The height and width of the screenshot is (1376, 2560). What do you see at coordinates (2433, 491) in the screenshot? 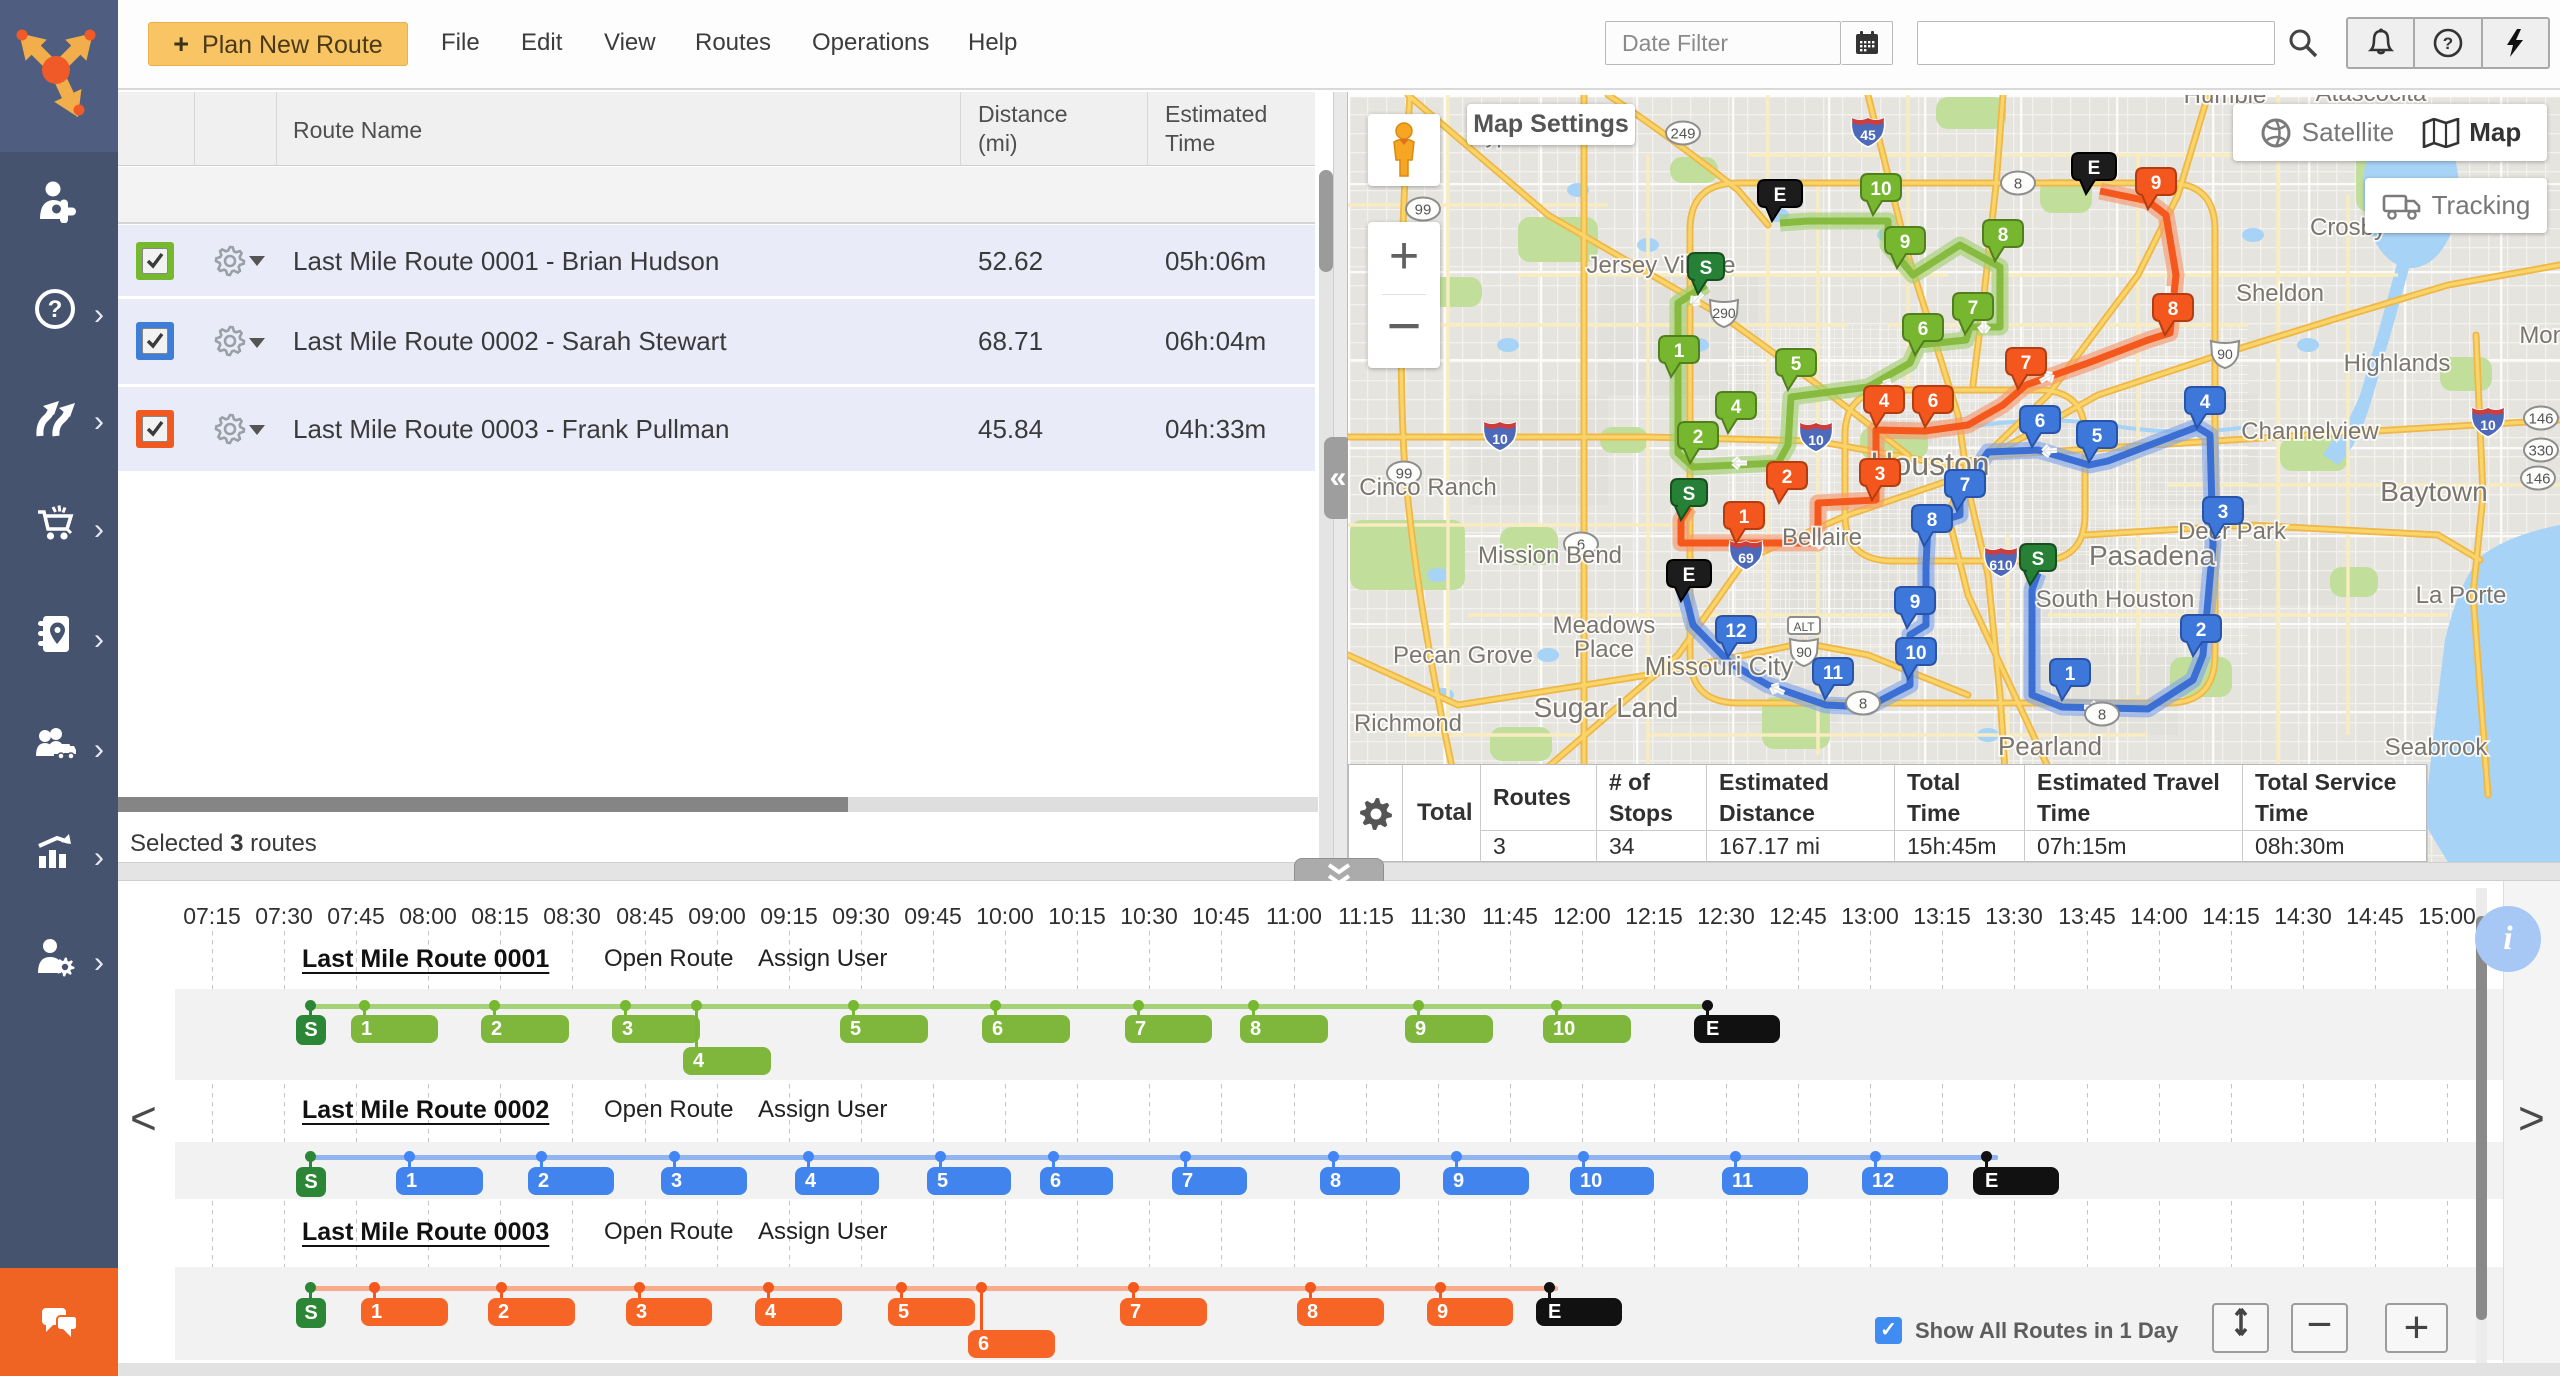
I see `svg-text: Baytown` at bounding box center [2433, 491].